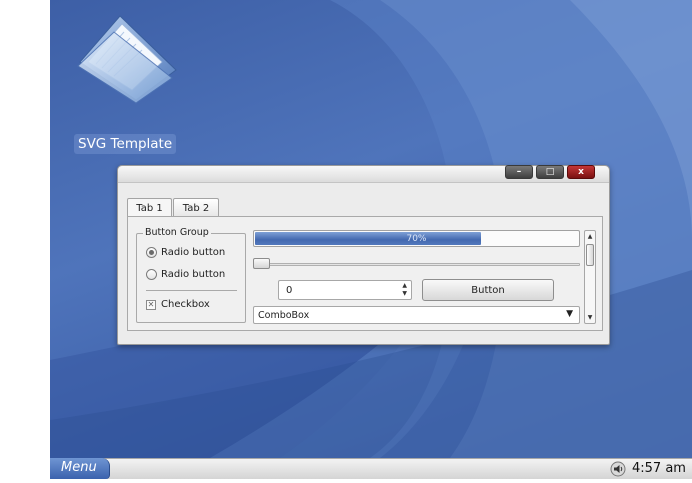 The width and height of the screenshot is (692, 483). What do you see at coordinates (569, 314) in the screenshot?
I see `chevron-down-icon: ▼` at bounding box center [569, 314].